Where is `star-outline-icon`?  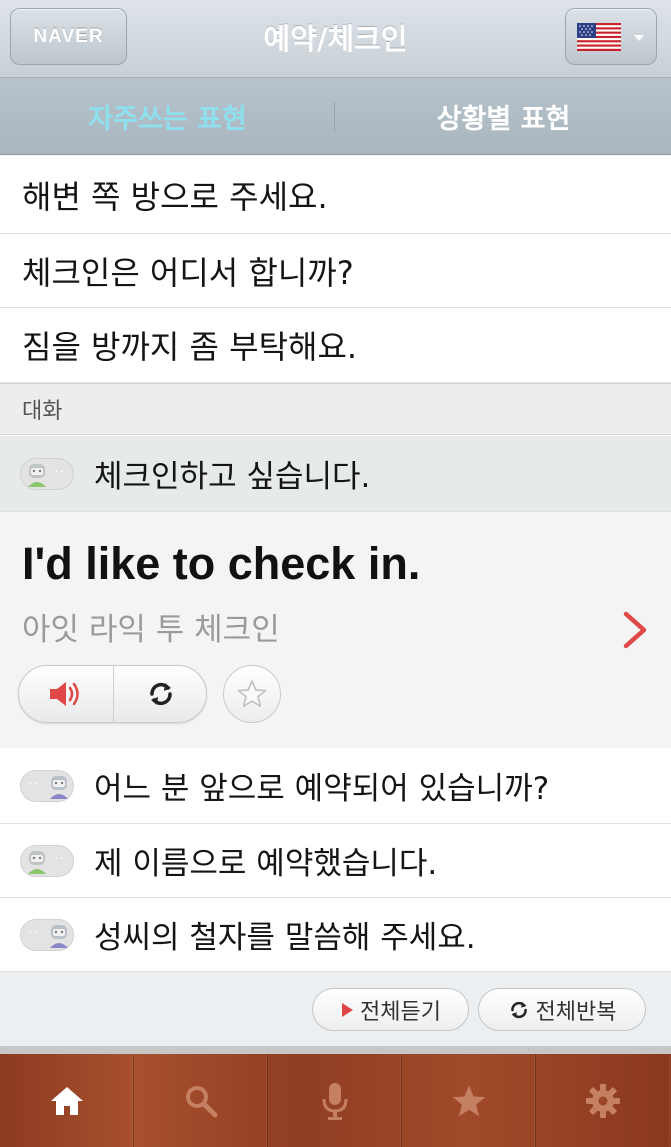
star-outline-icon is located at coordinates (252, 694).